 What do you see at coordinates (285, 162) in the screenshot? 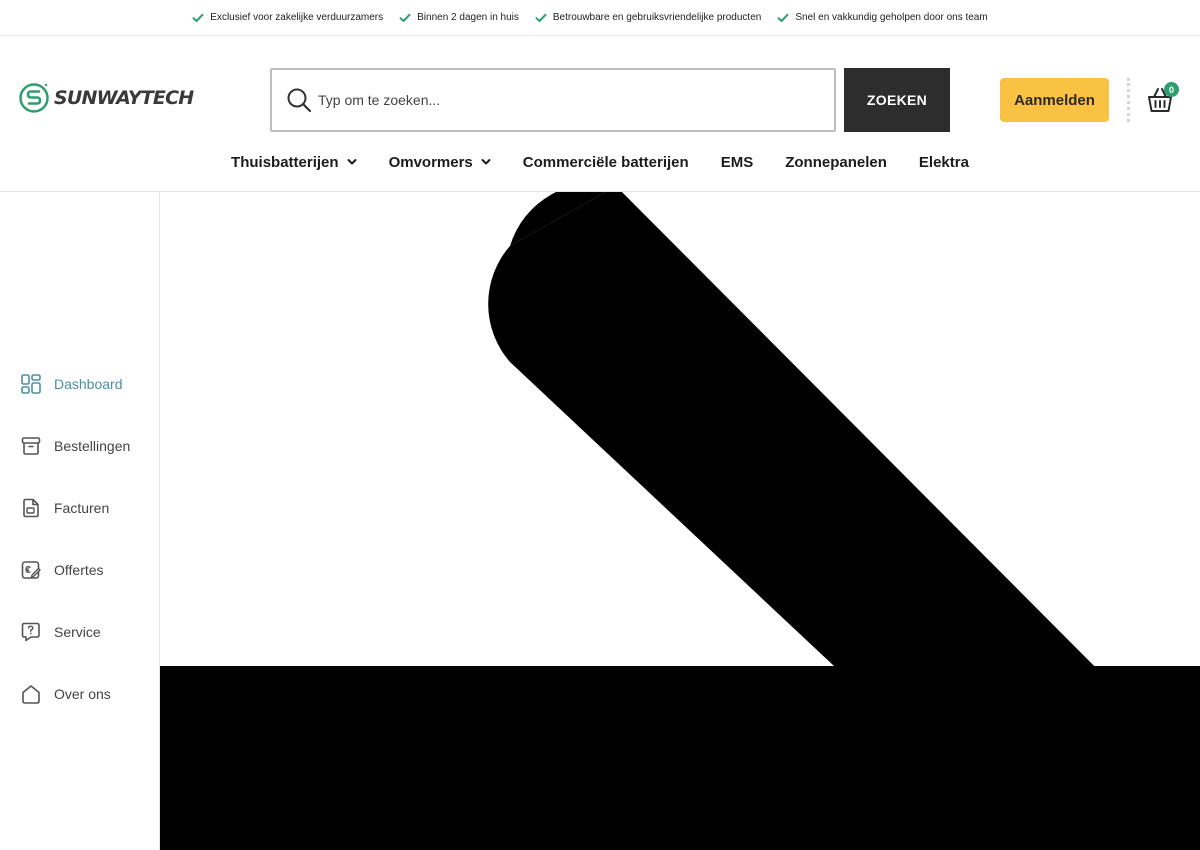
I see `nav-item-label: Thuisbatterijen` at bounding box center [285, 162].